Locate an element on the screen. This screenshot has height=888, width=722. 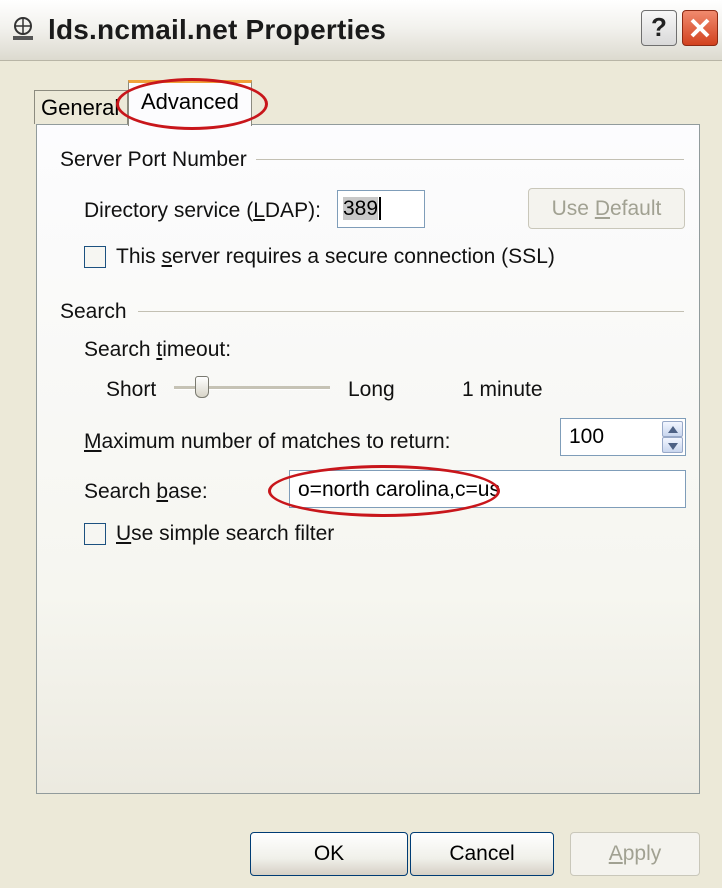
close-icon is located at coordinates (700, 28).